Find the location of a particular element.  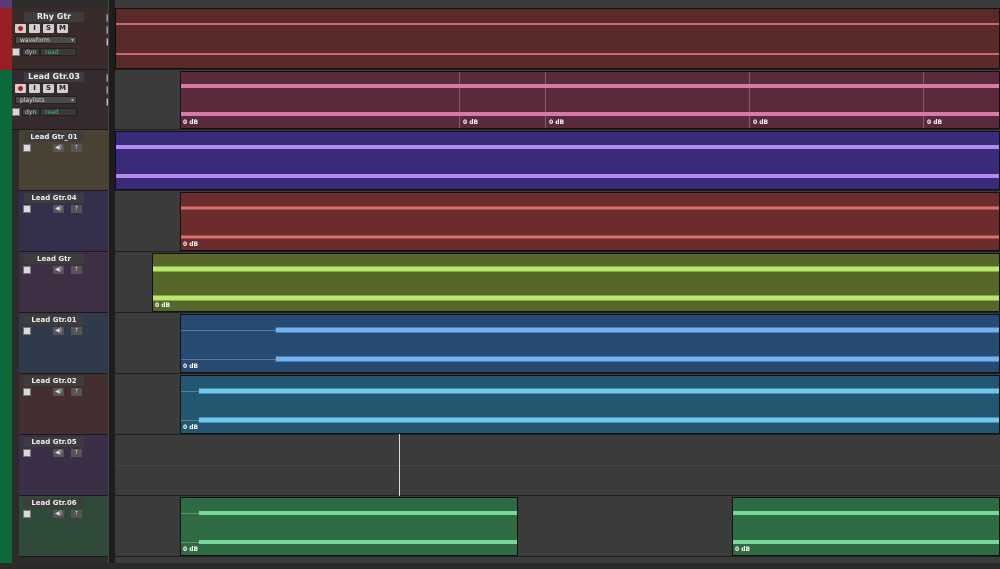

lane-name: Lead Gtr.04 is located at coordinates (54, 198).